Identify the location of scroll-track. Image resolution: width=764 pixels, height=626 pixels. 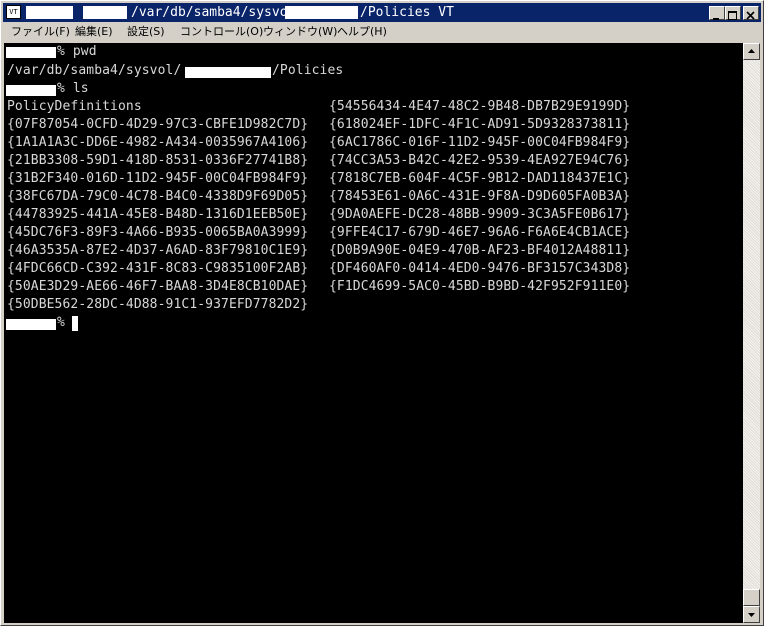
(751, 333).